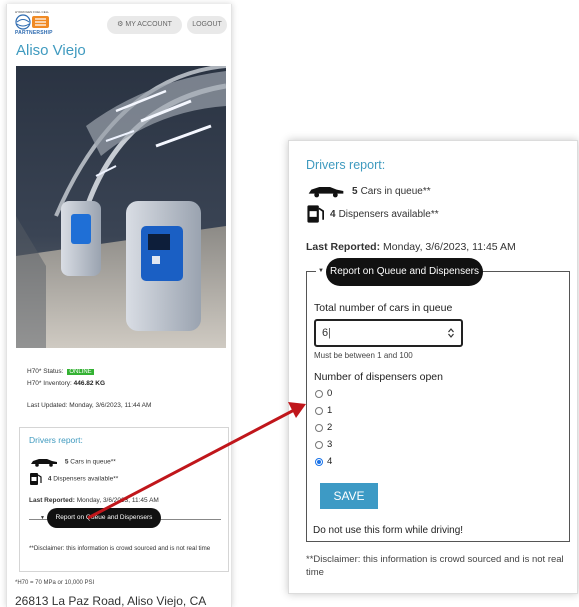 The image size is (579, 607). Describe the element at coordinates (89, 383) in the screenshot. I see `inventory-value: 446.82 KG` at that location.